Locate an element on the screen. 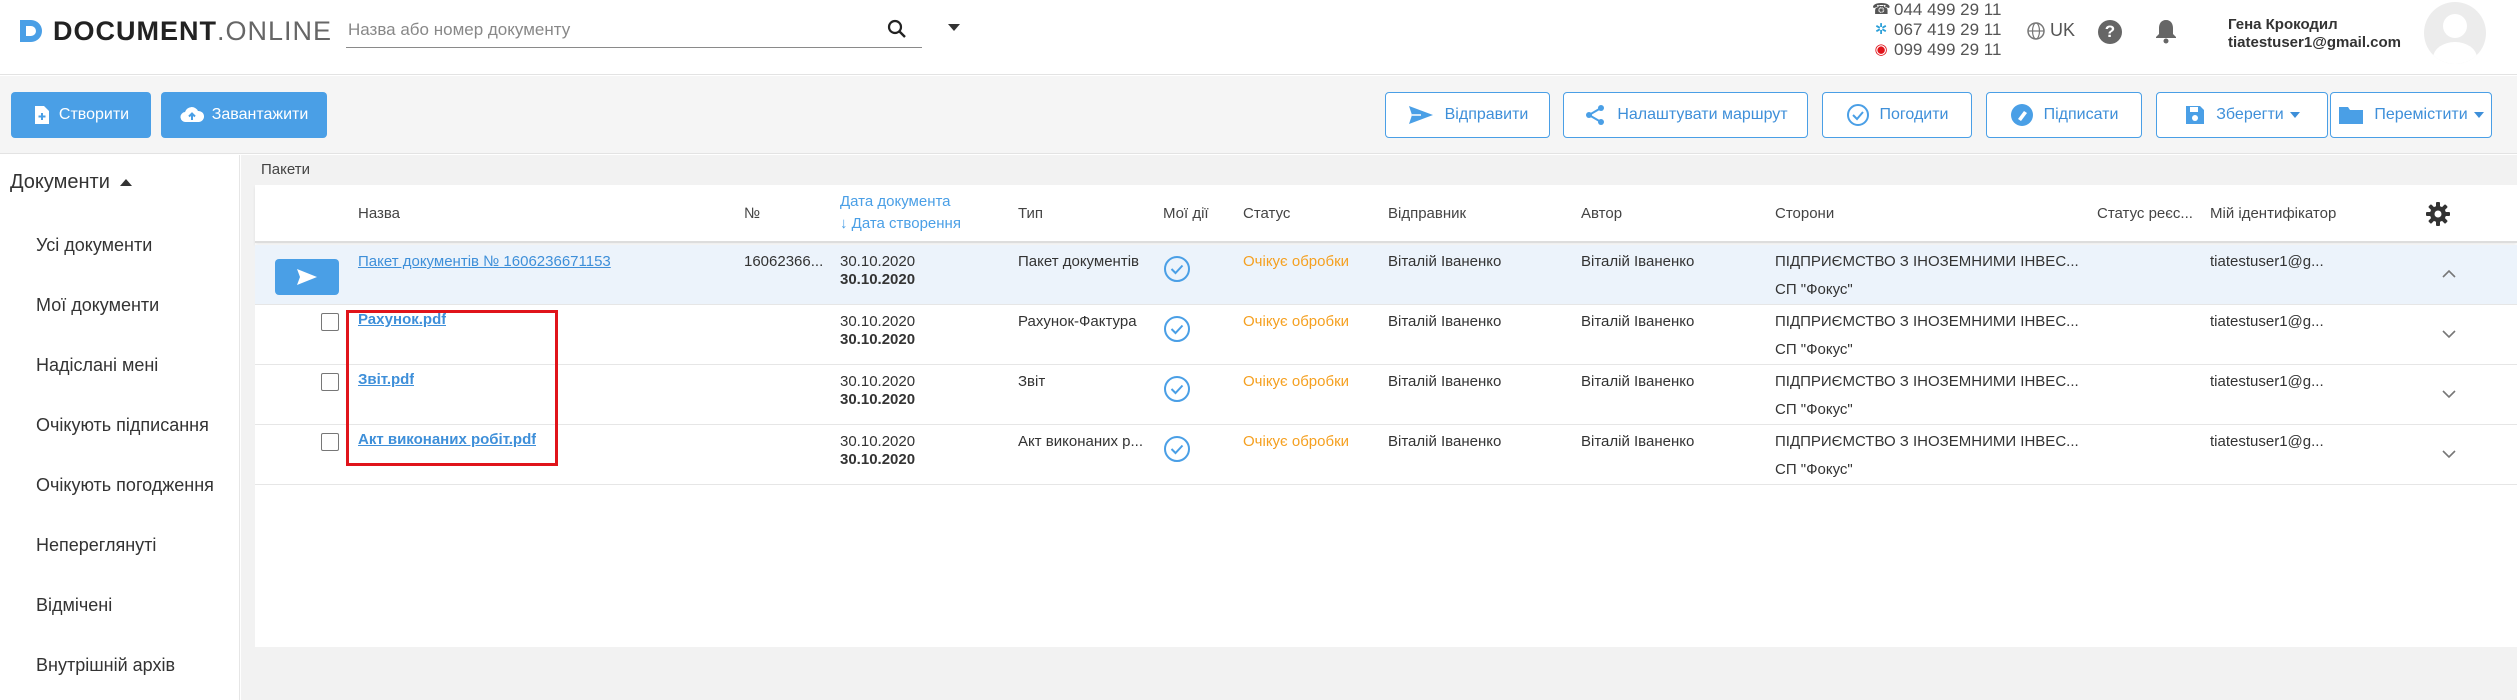  sidebar-item-marked: Відмічені is located at coordinates (74, 605).